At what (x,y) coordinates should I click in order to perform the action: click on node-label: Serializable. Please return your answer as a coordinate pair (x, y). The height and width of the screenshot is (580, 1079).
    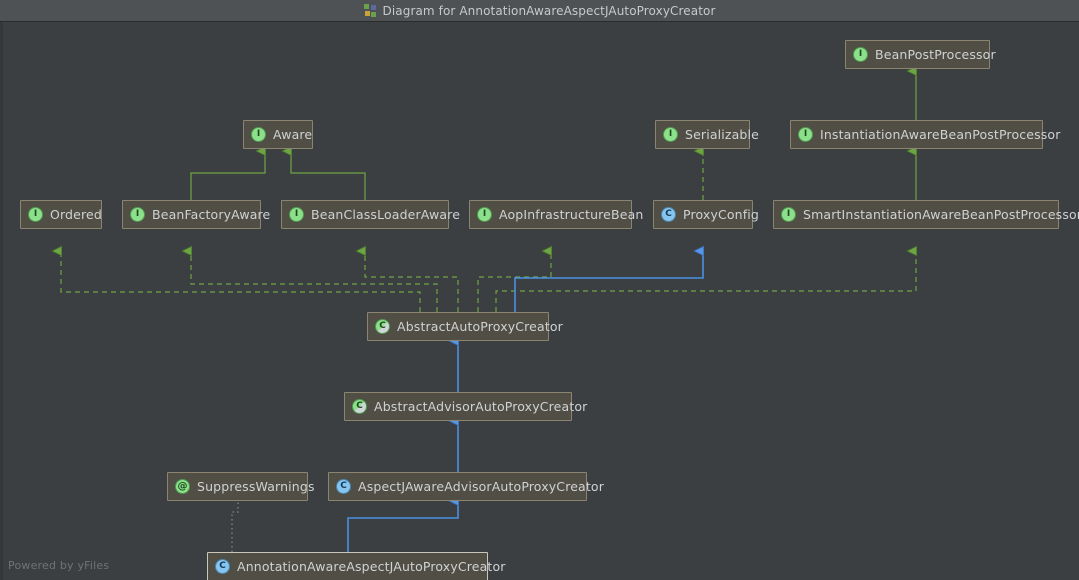
    Looking at the image, I should click on (722, 134).